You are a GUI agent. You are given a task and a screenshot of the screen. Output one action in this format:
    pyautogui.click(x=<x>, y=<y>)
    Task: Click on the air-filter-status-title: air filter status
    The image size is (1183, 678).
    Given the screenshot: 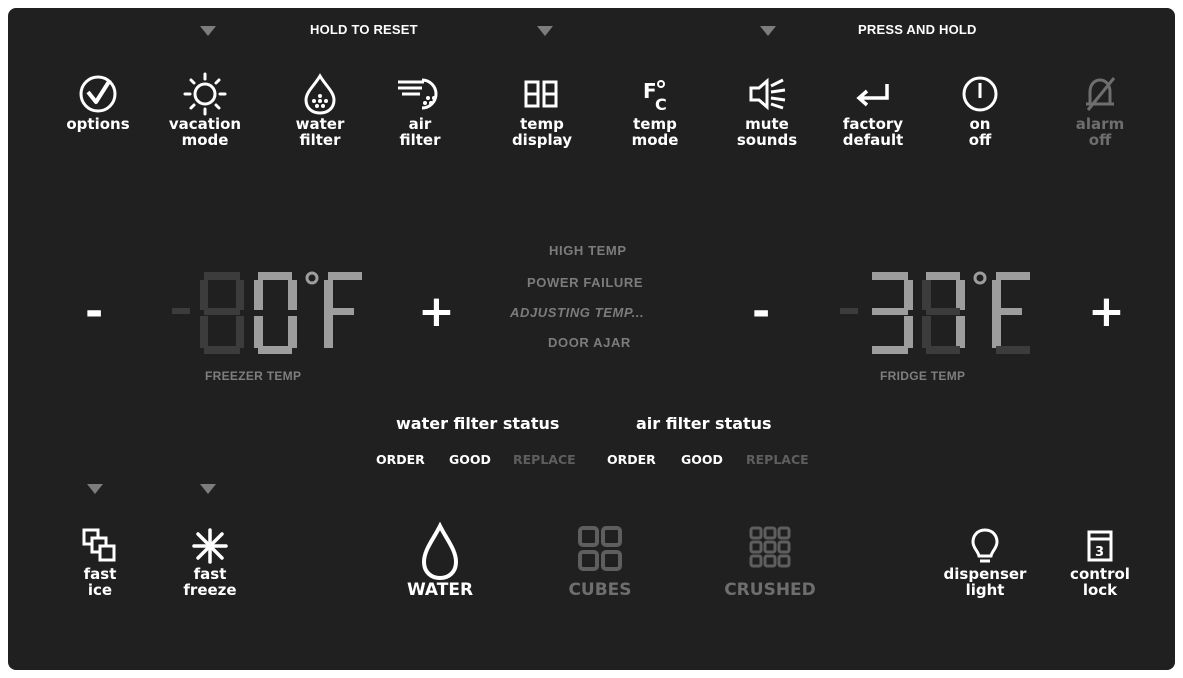 What is the action you would take?
    pyautogui.click(x=704, y=423)
    